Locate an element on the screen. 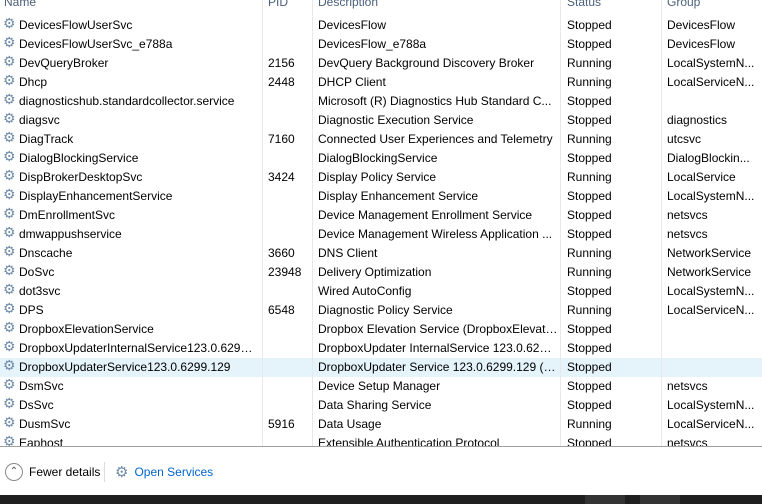  fewer-details-button: ⌃ Fewer details is located at coordinates (52, 472).